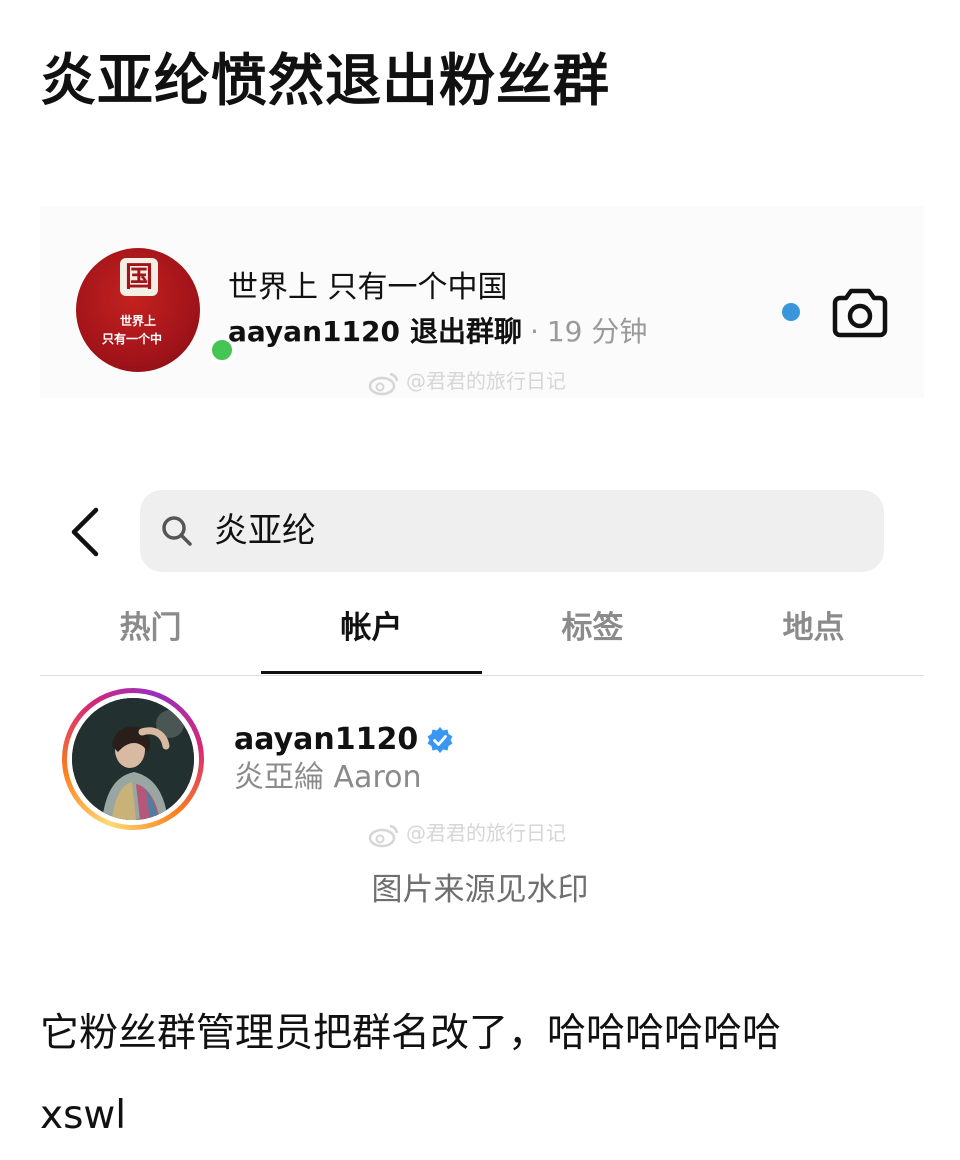 This screenshot has height=1160, width=960. What do you see at coordinates (83, 1115) in the screenshot?
I see `post-body-2: xswl` at bounding box center [83, 1115].